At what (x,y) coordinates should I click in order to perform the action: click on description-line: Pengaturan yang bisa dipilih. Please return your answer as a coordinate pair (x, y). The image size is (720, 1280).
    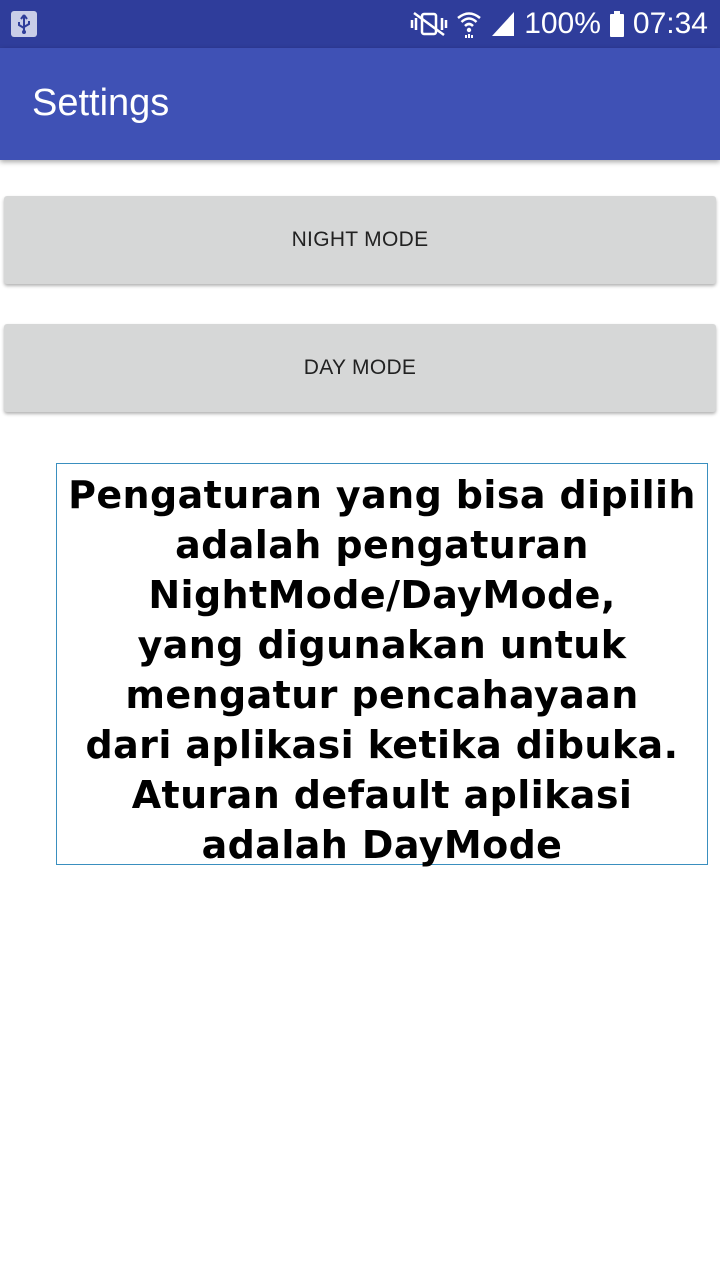
    Looking at the image, I should click on (382, 495).